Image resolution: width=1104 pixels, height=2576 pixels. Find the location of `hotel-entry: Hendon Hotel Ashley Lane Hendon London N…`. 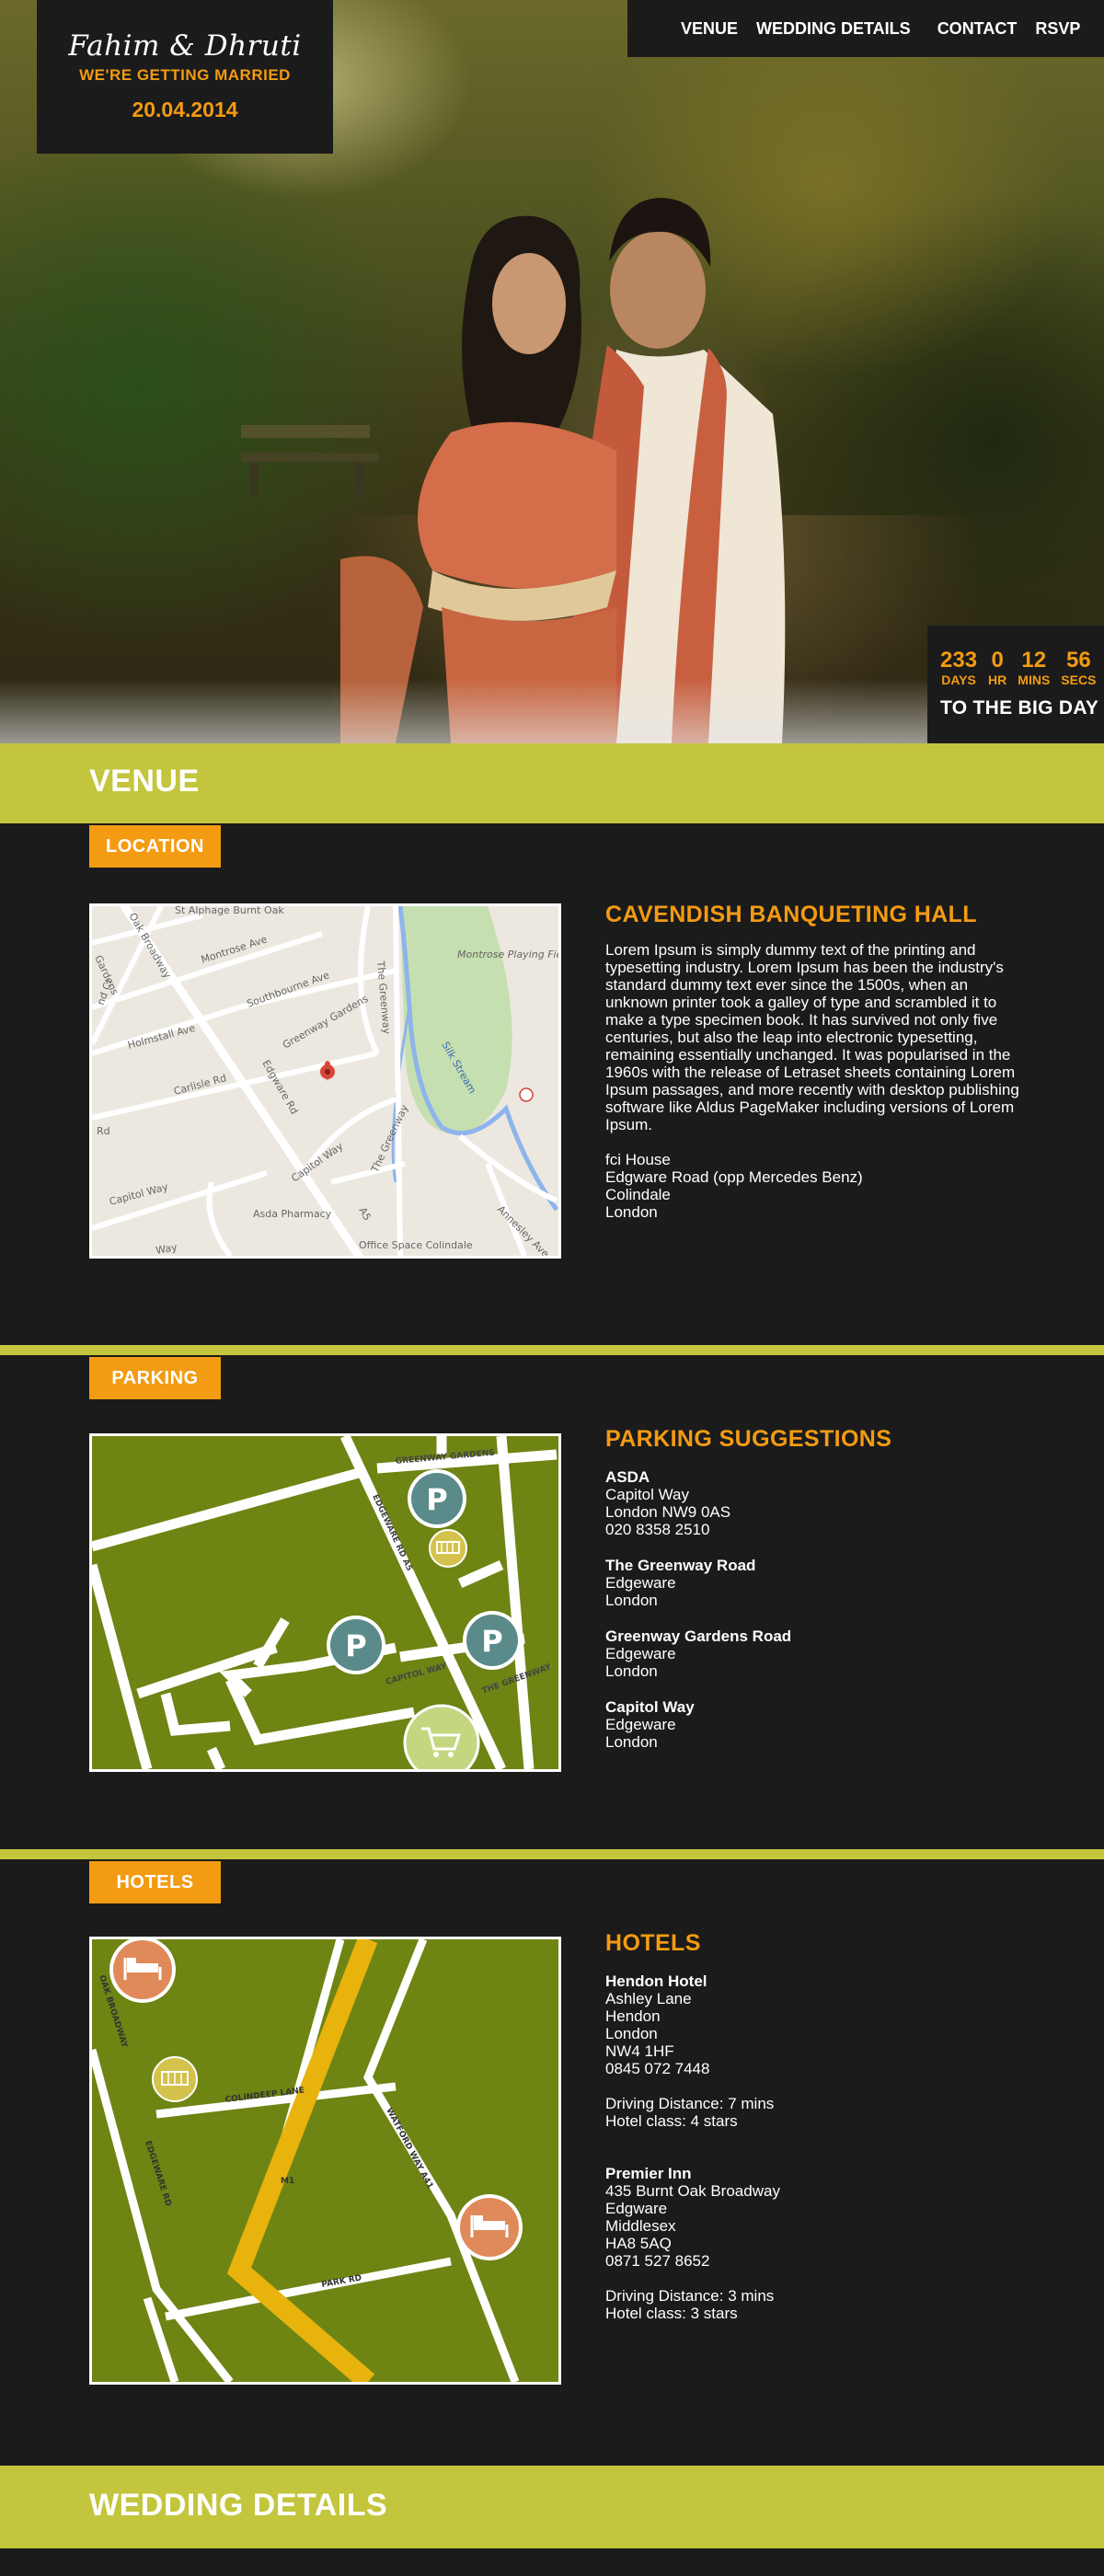

hotel-entry: Hendon Hotel Ashley Lane Hendon London N… is located at coordinates (817, 2051).